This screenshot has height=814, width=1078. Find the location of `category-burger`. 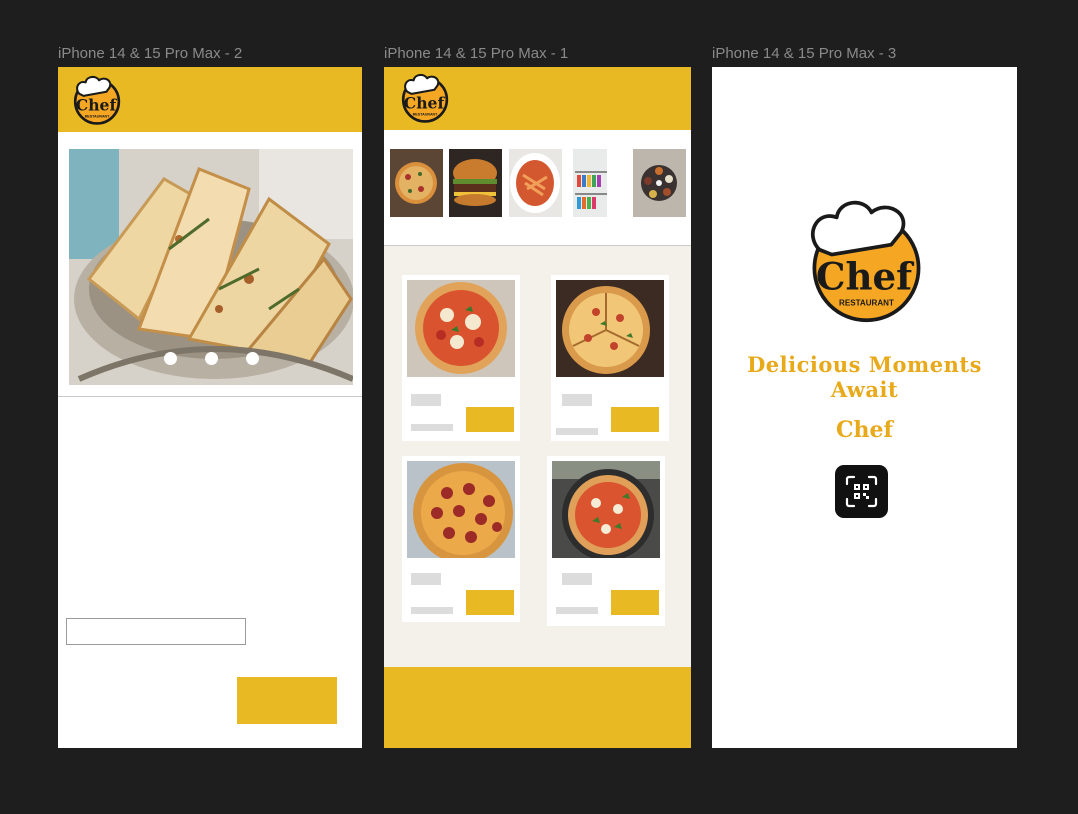

category-burger is located at coordinates (475, 183).